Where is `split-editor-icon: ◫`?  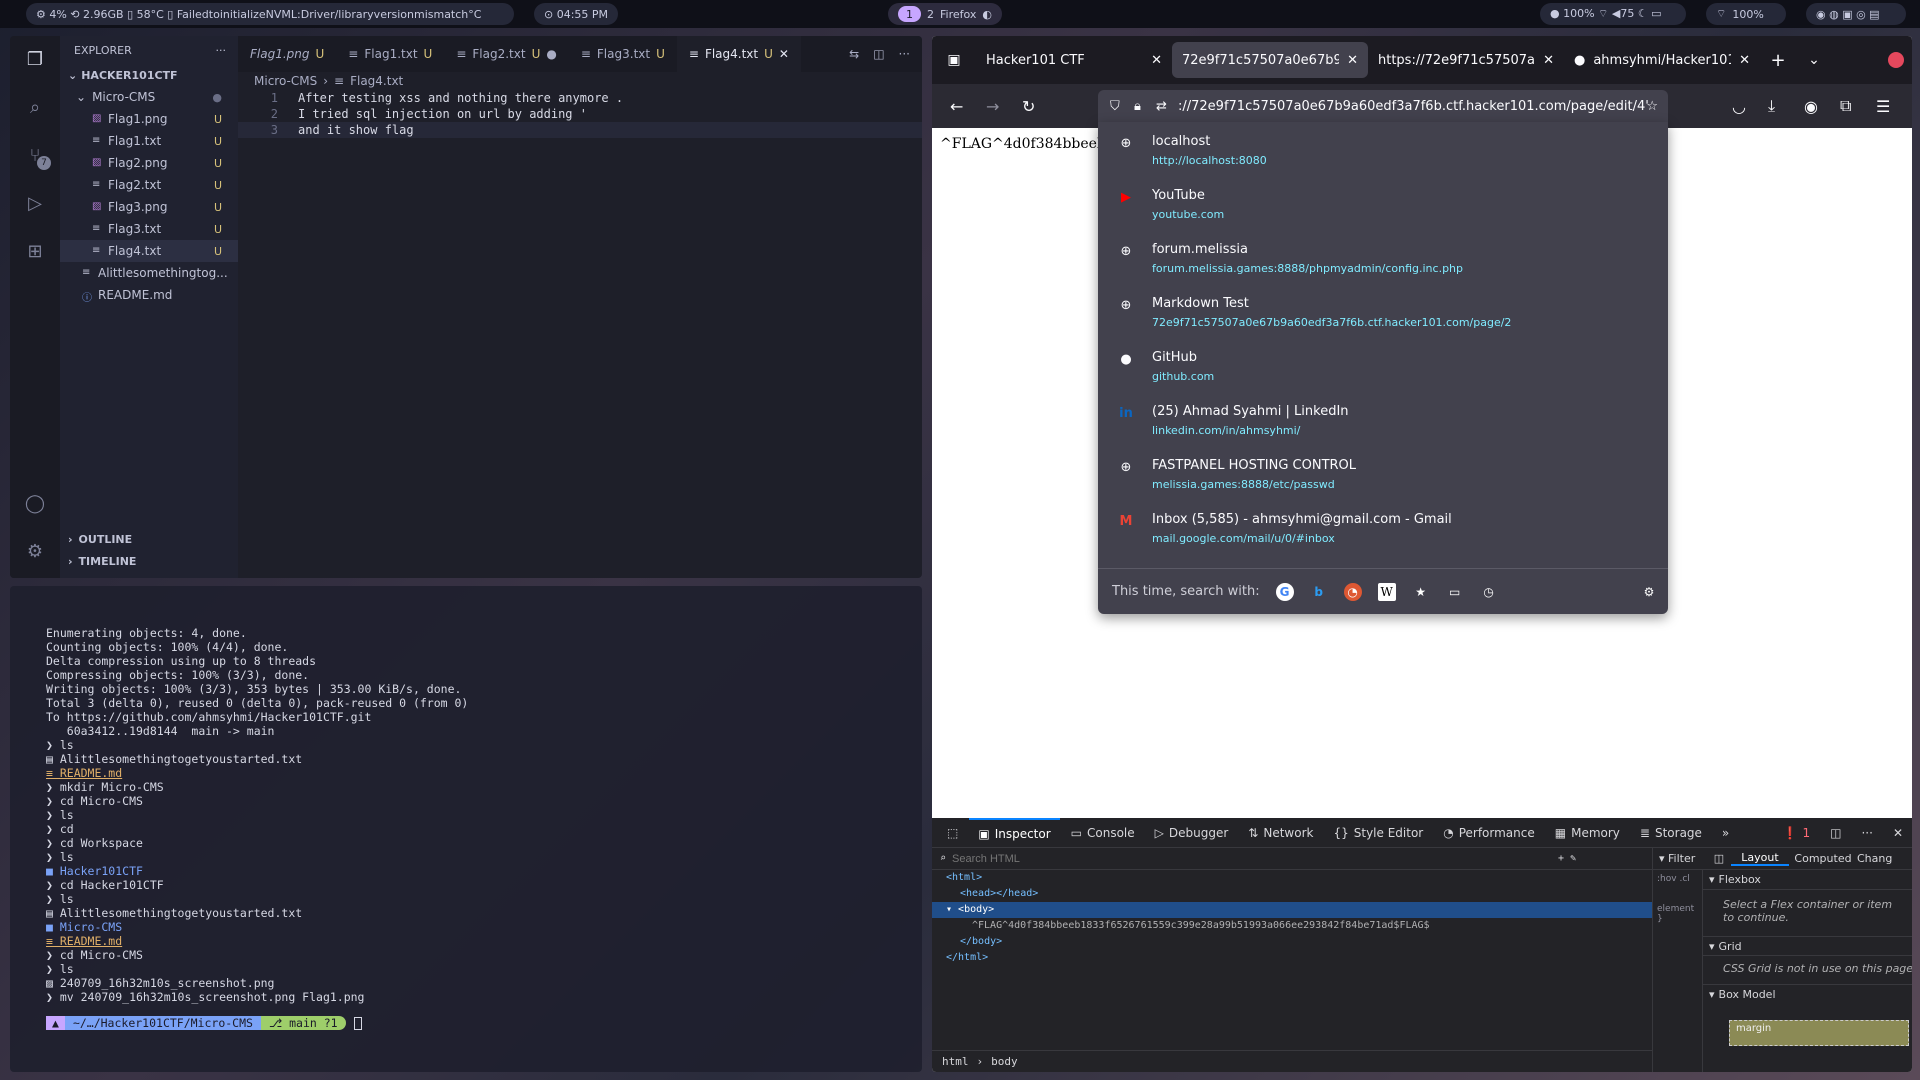 split-editor-icon: ◫ is located at coordinates (878, 54).